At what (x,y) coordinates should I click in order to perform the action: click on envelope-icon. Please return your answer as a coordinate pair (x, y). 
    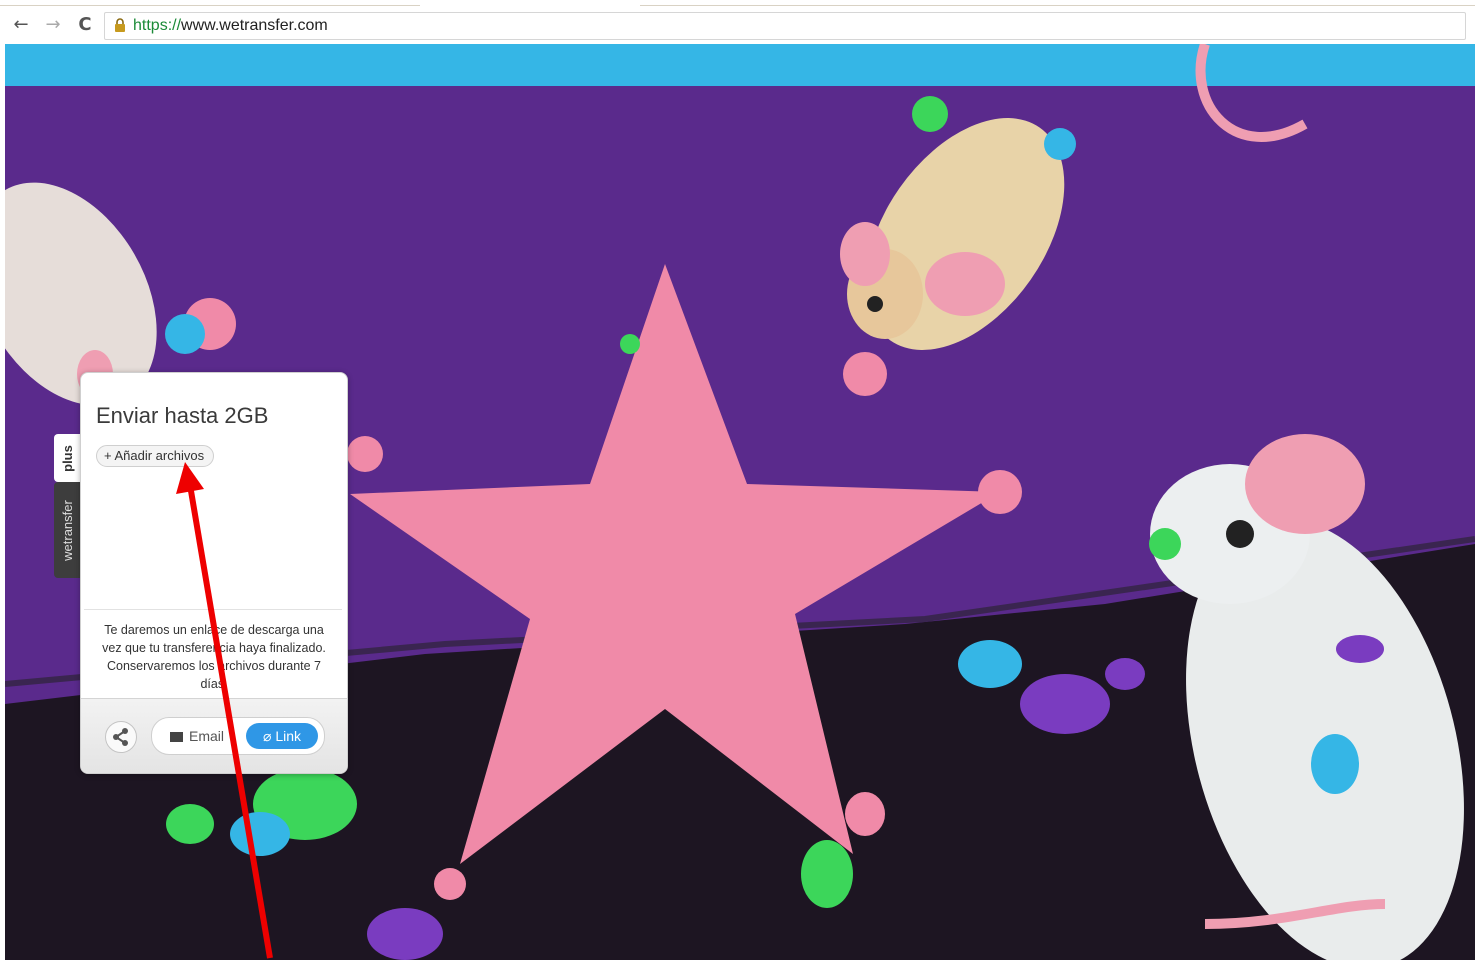
    Looking at the image, I should click on (176, 737).